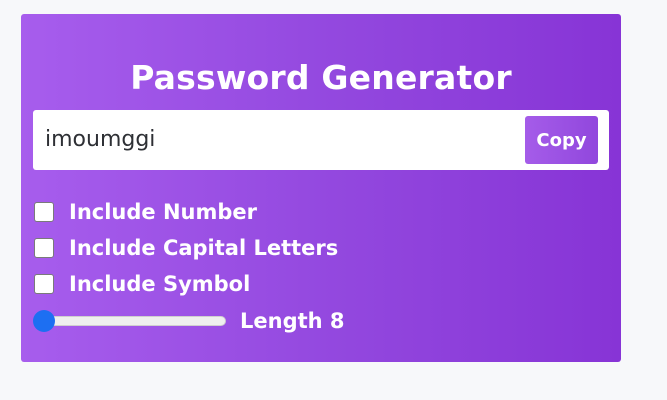 The image size is (667, 400). Describe the element at coordinates (292, 321) in the screenshot. I see `length-label: Length 8` at that location.